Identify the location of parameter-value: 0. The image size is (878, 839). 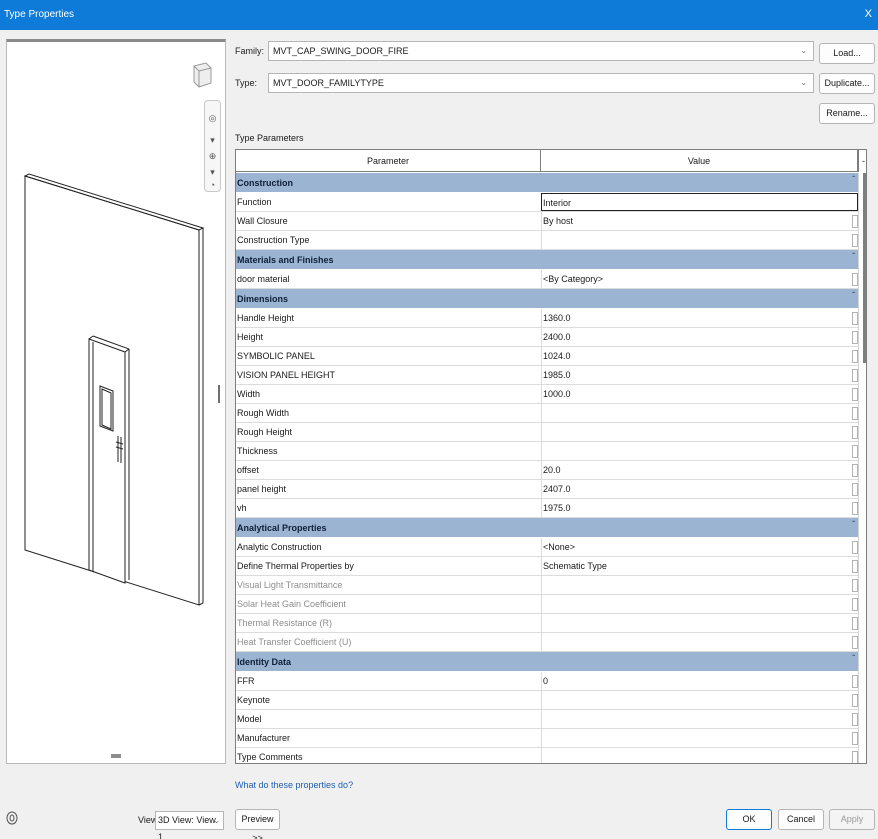
(699, 681).